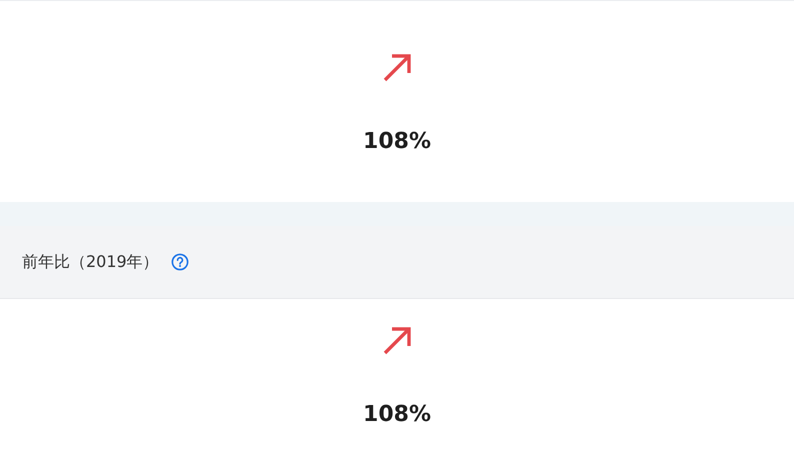  I want to click on section-title: 前年比（2019年）, so click(90, 262).